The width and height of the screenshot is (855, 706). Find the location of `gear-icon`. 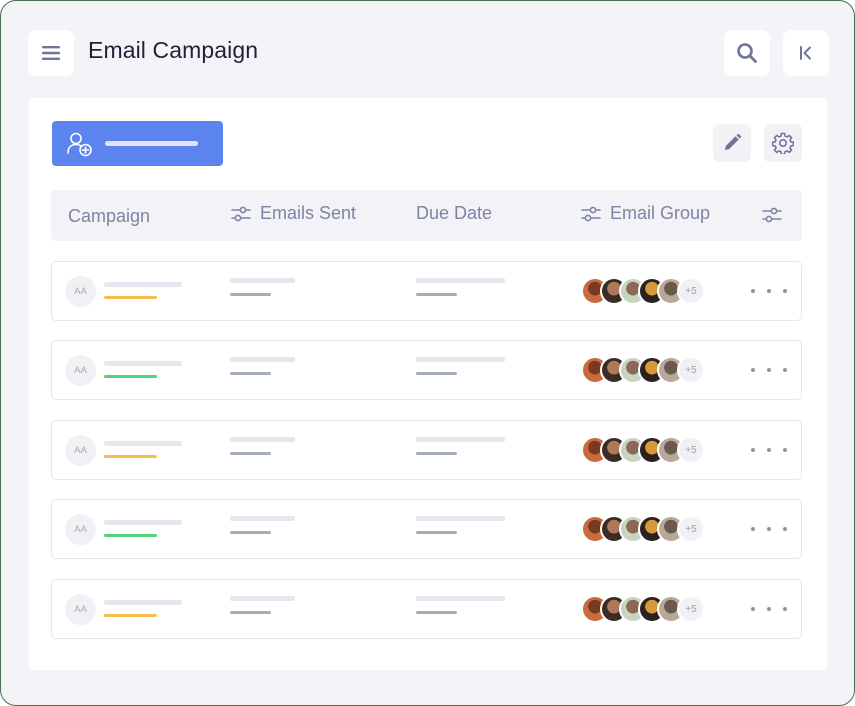

gear-icon is located at coordinates (783, 143).